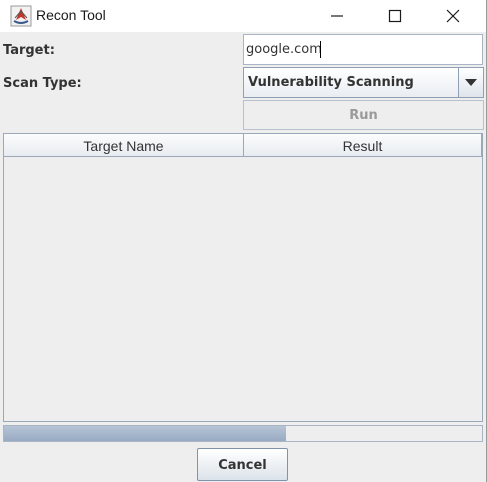  I want to click on close-icon, so click(453, 16).